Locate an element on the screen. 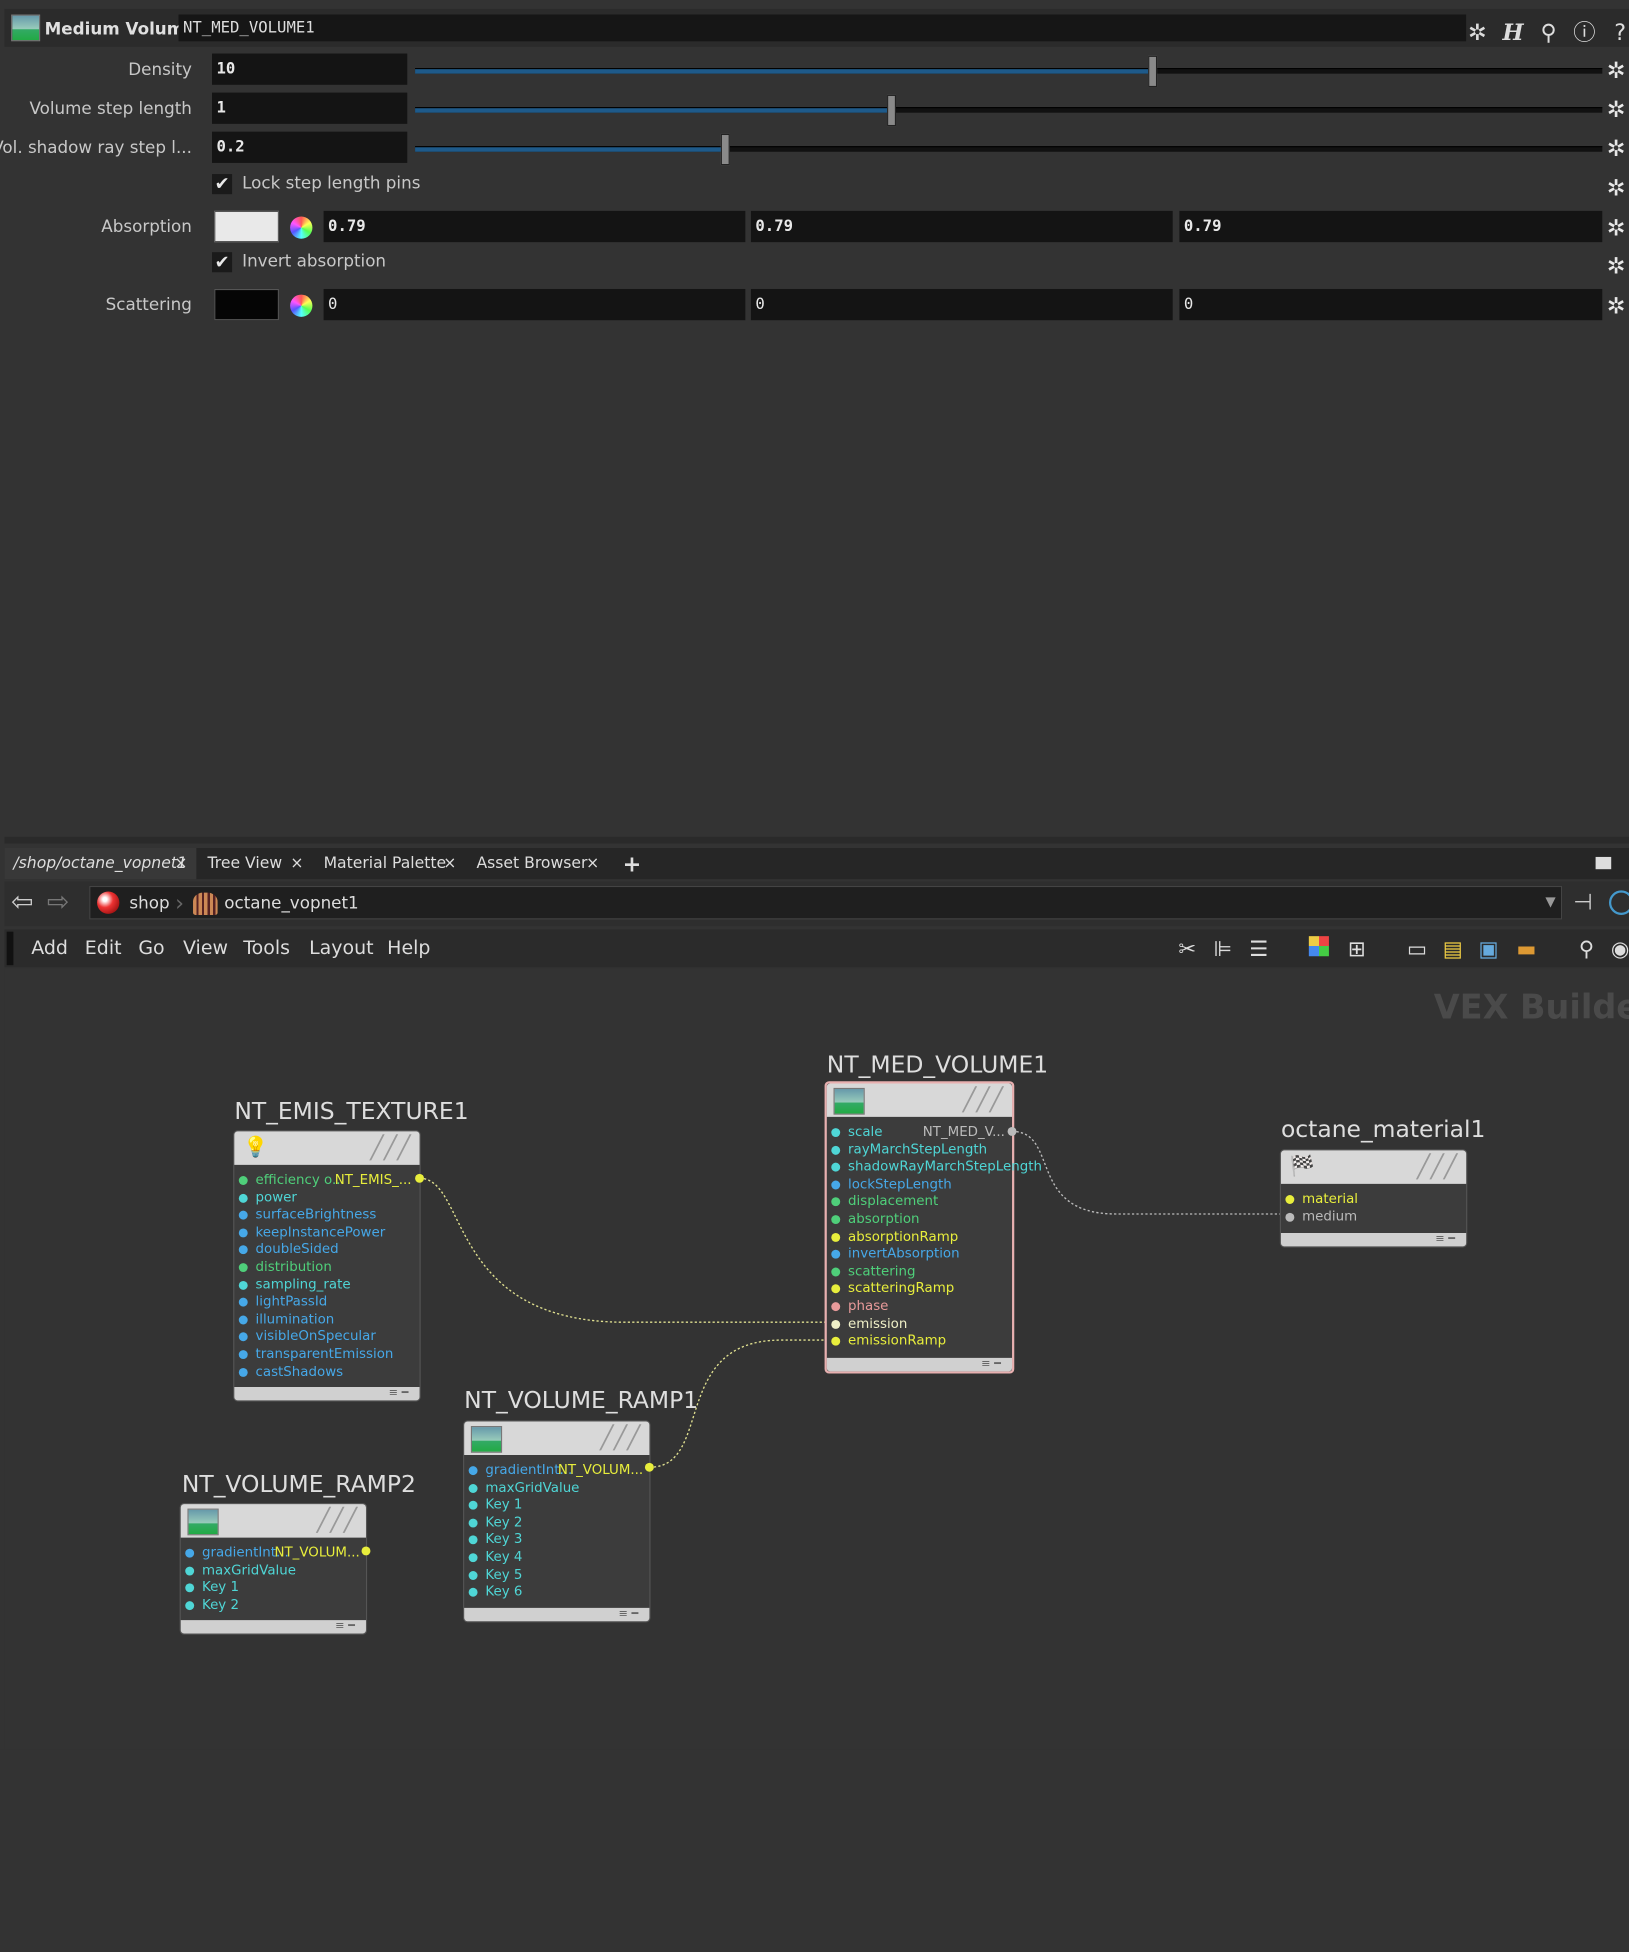 This screenshot has width=1629, height=1952. network-box-icon: ▭ is located at coordinates (1417, 949).